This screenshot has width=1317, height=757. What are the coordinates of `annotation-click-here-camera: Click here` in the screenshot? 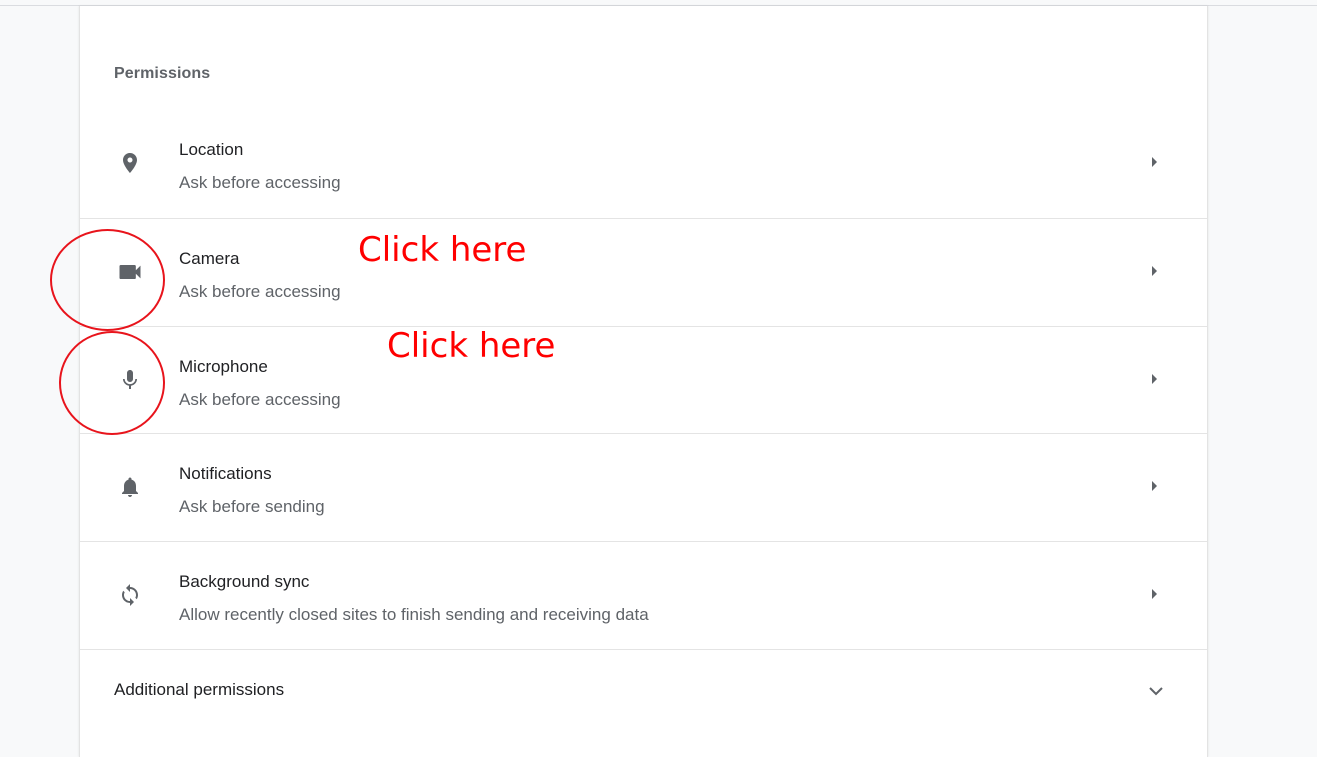 It's located at (442, 250).